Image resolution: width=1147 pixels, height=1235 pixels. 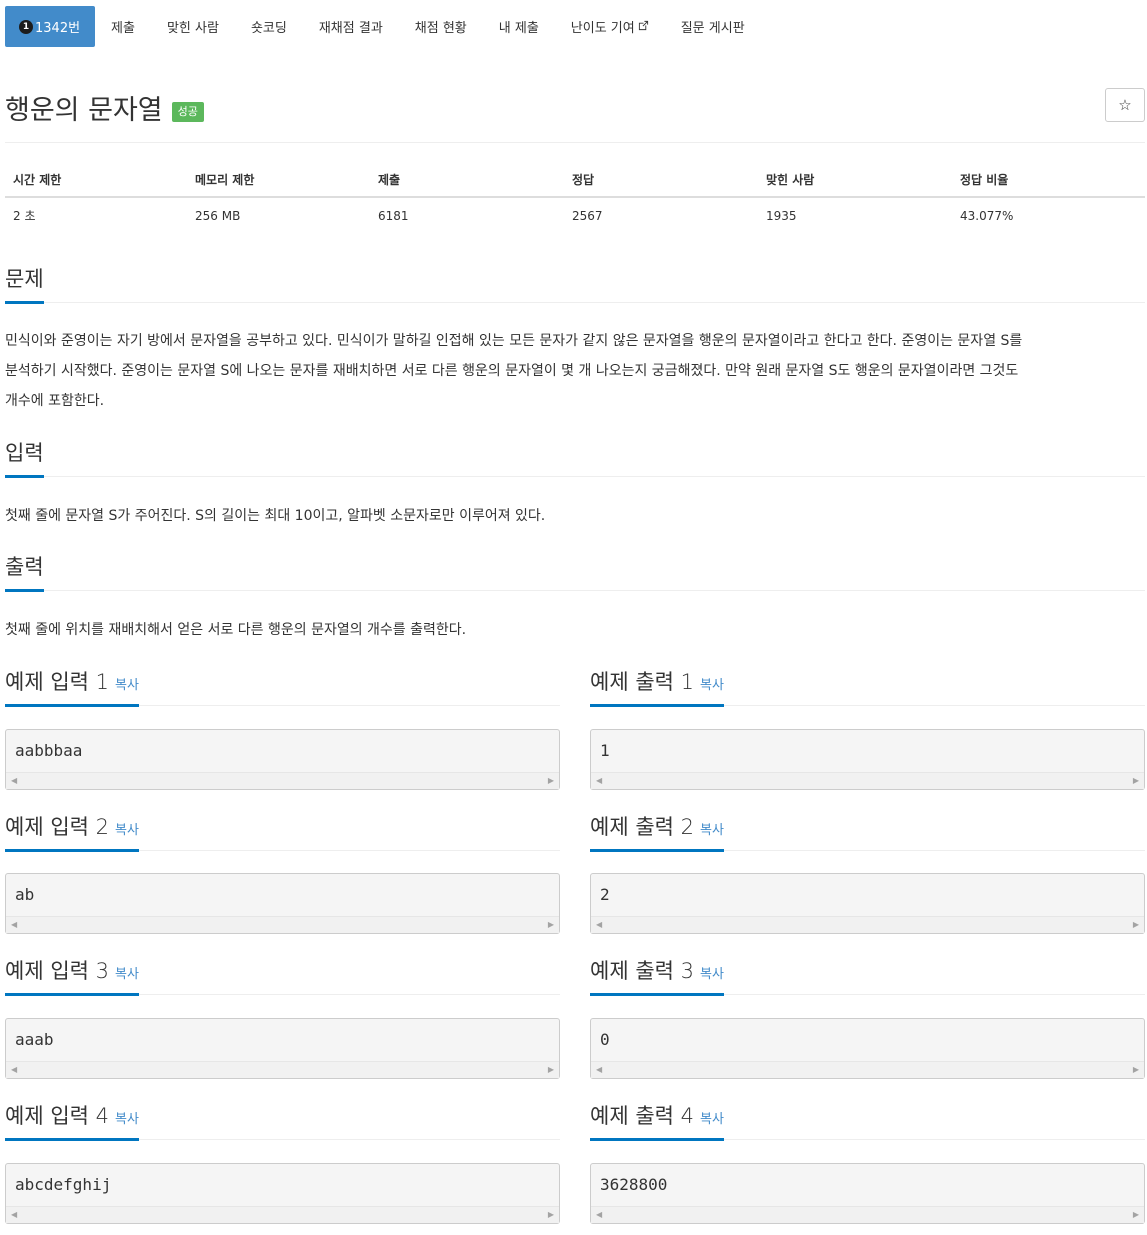 I want to click on info-solvers: 1935, so click(x=781, y=215).